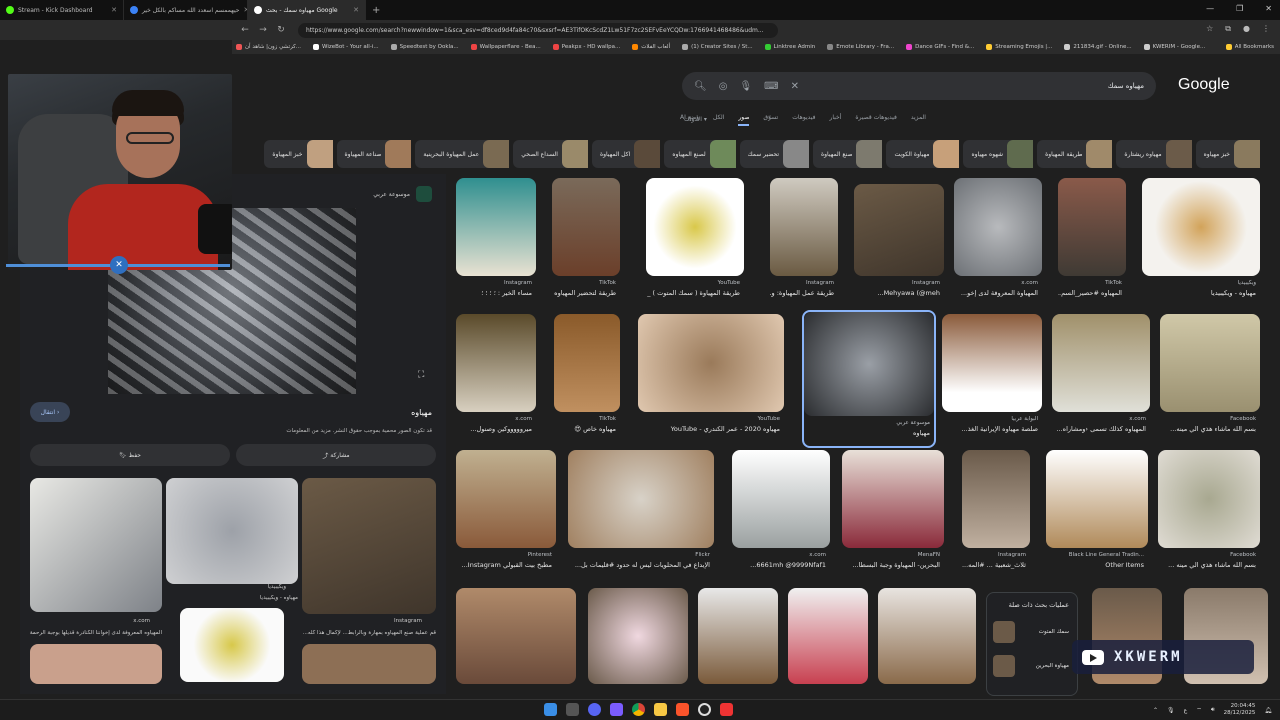  What do you see at coordinates (1246, 29) in the screenshot?
I see `profile-icon: ●` at bounding box center [1246, 29].